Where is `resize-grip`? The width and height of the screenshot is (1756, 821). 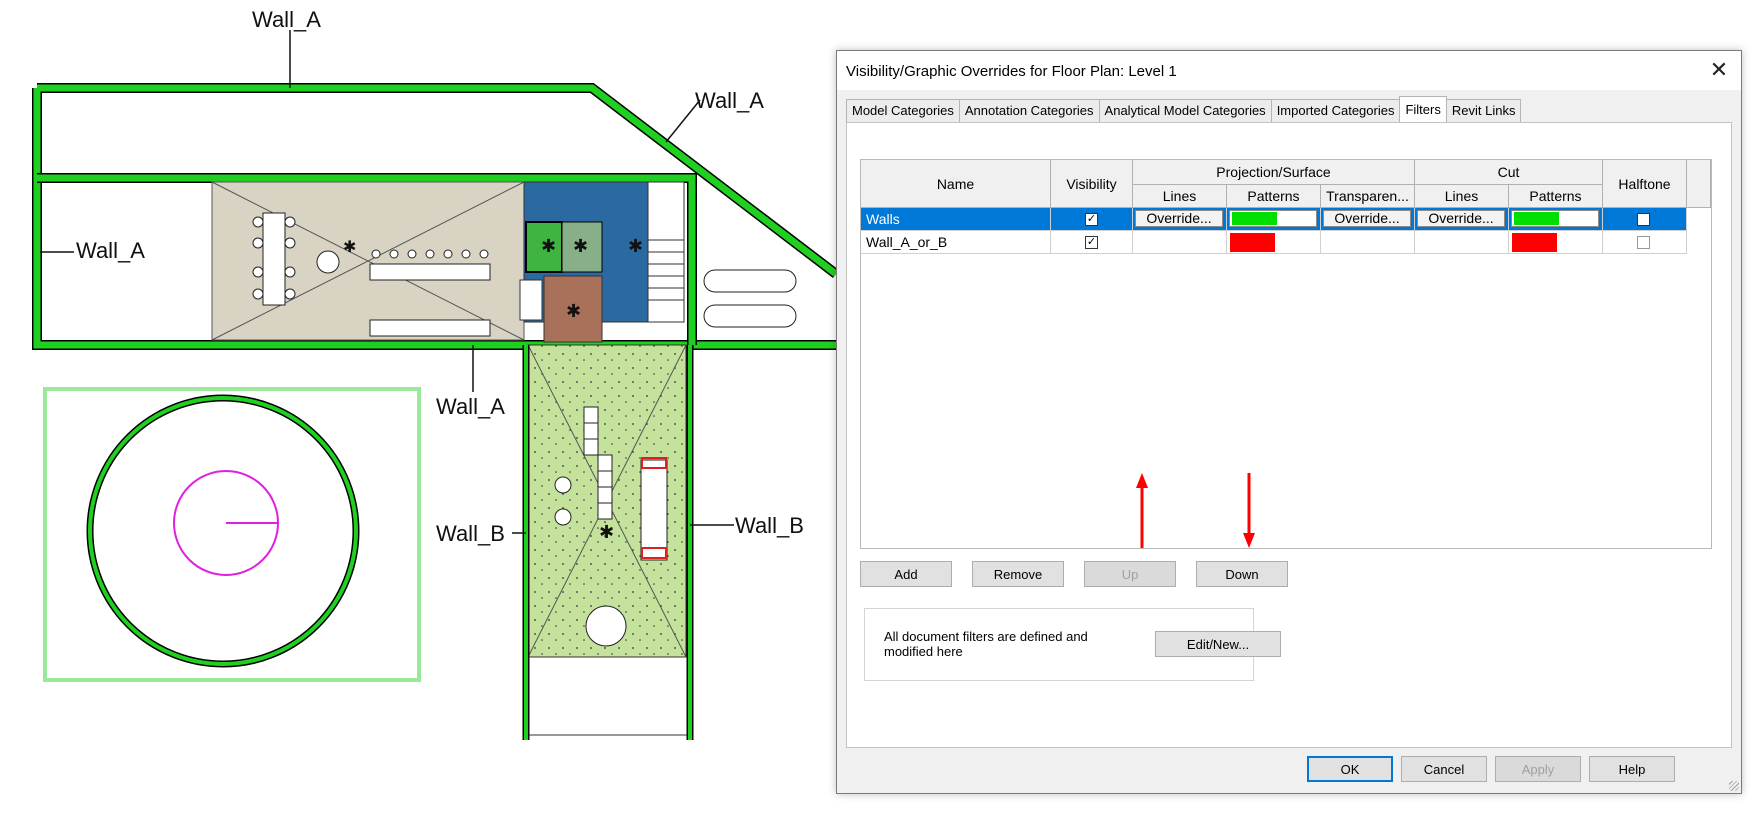
resize-grip is located at coordinates (1734, 786).